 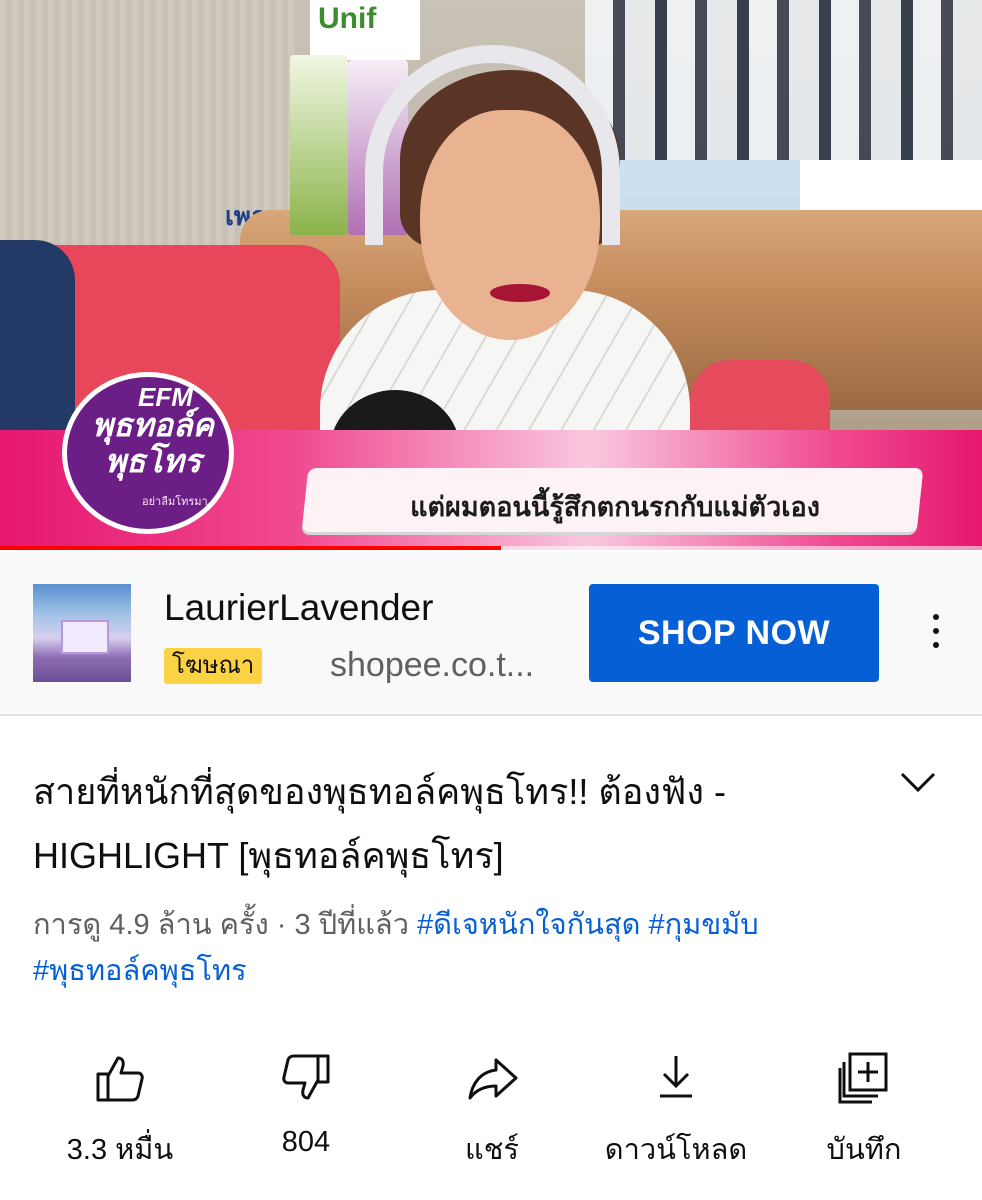 What do you see at coordinates (175, 502) in the screenshot?
I see `logo-sub: อย่าลืมโทรมา` at bounding box center [175, 502].